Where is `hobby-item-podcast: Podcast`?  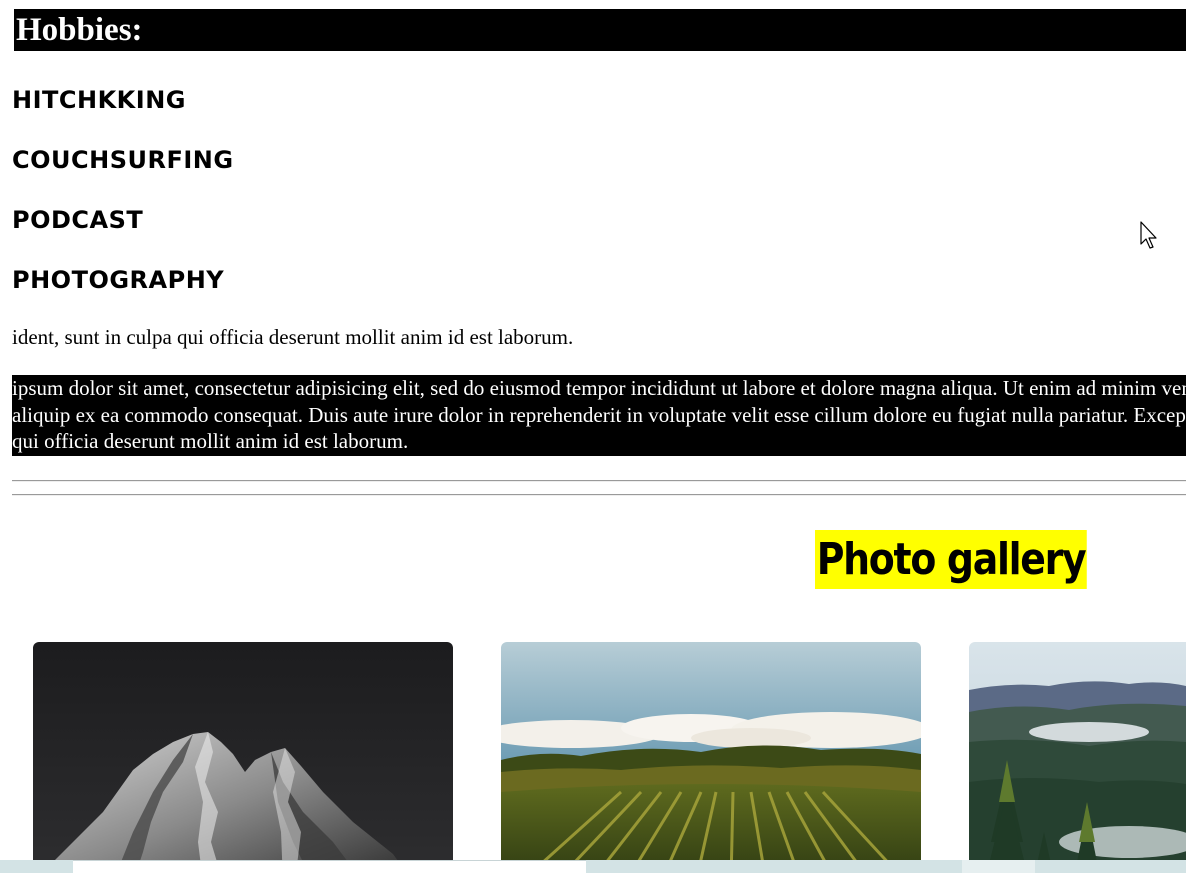
hobby-item-podcast: Podcast is located at coordinates (78, 220).